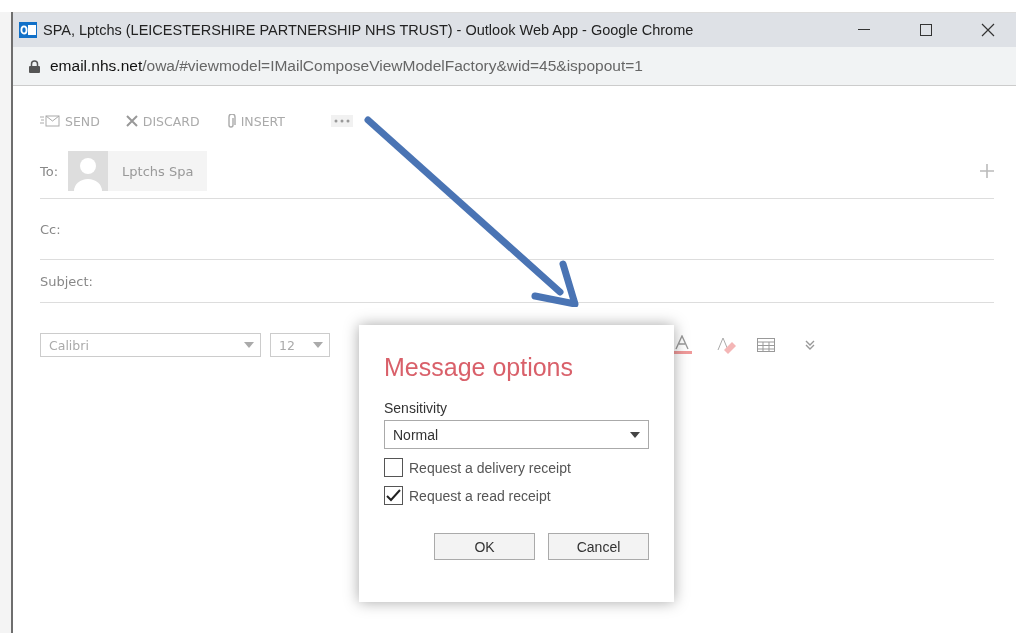 This screenshot has width=1016, height=633. I want to click on ok-button: OK, so click(484, 546).